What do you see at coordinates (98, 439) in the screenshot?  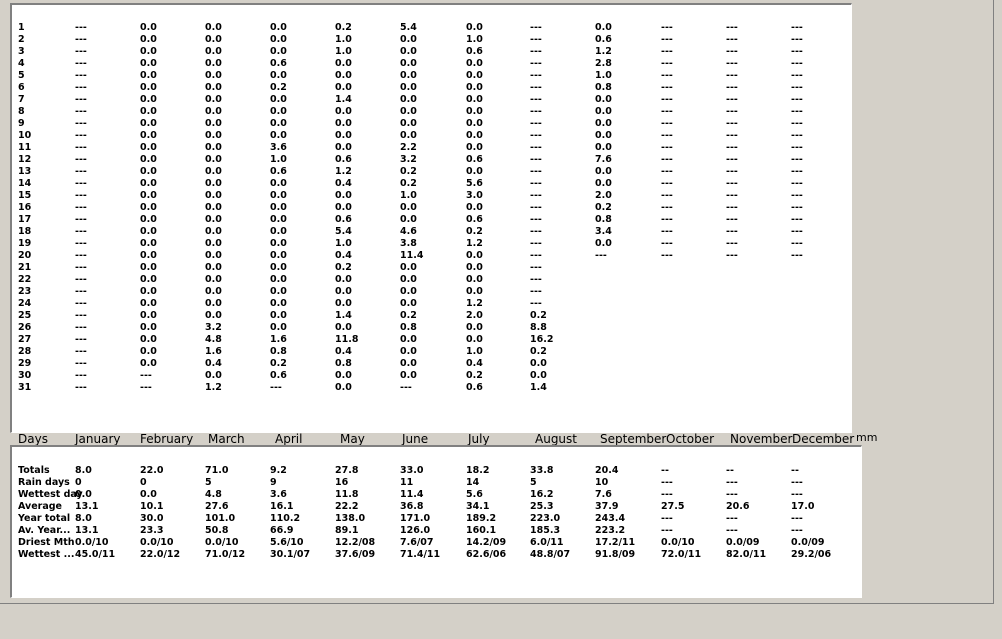 I see `header-month: January` at bounding box center [98, 439].